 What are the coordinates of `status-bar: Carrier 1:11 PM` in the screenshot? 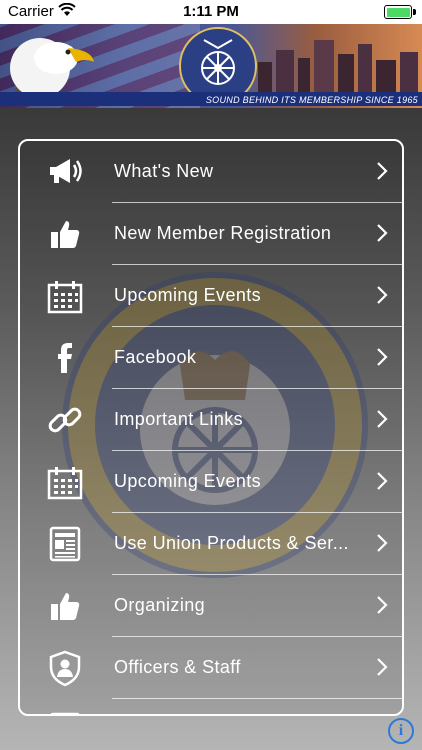 It's located at (211, 12).